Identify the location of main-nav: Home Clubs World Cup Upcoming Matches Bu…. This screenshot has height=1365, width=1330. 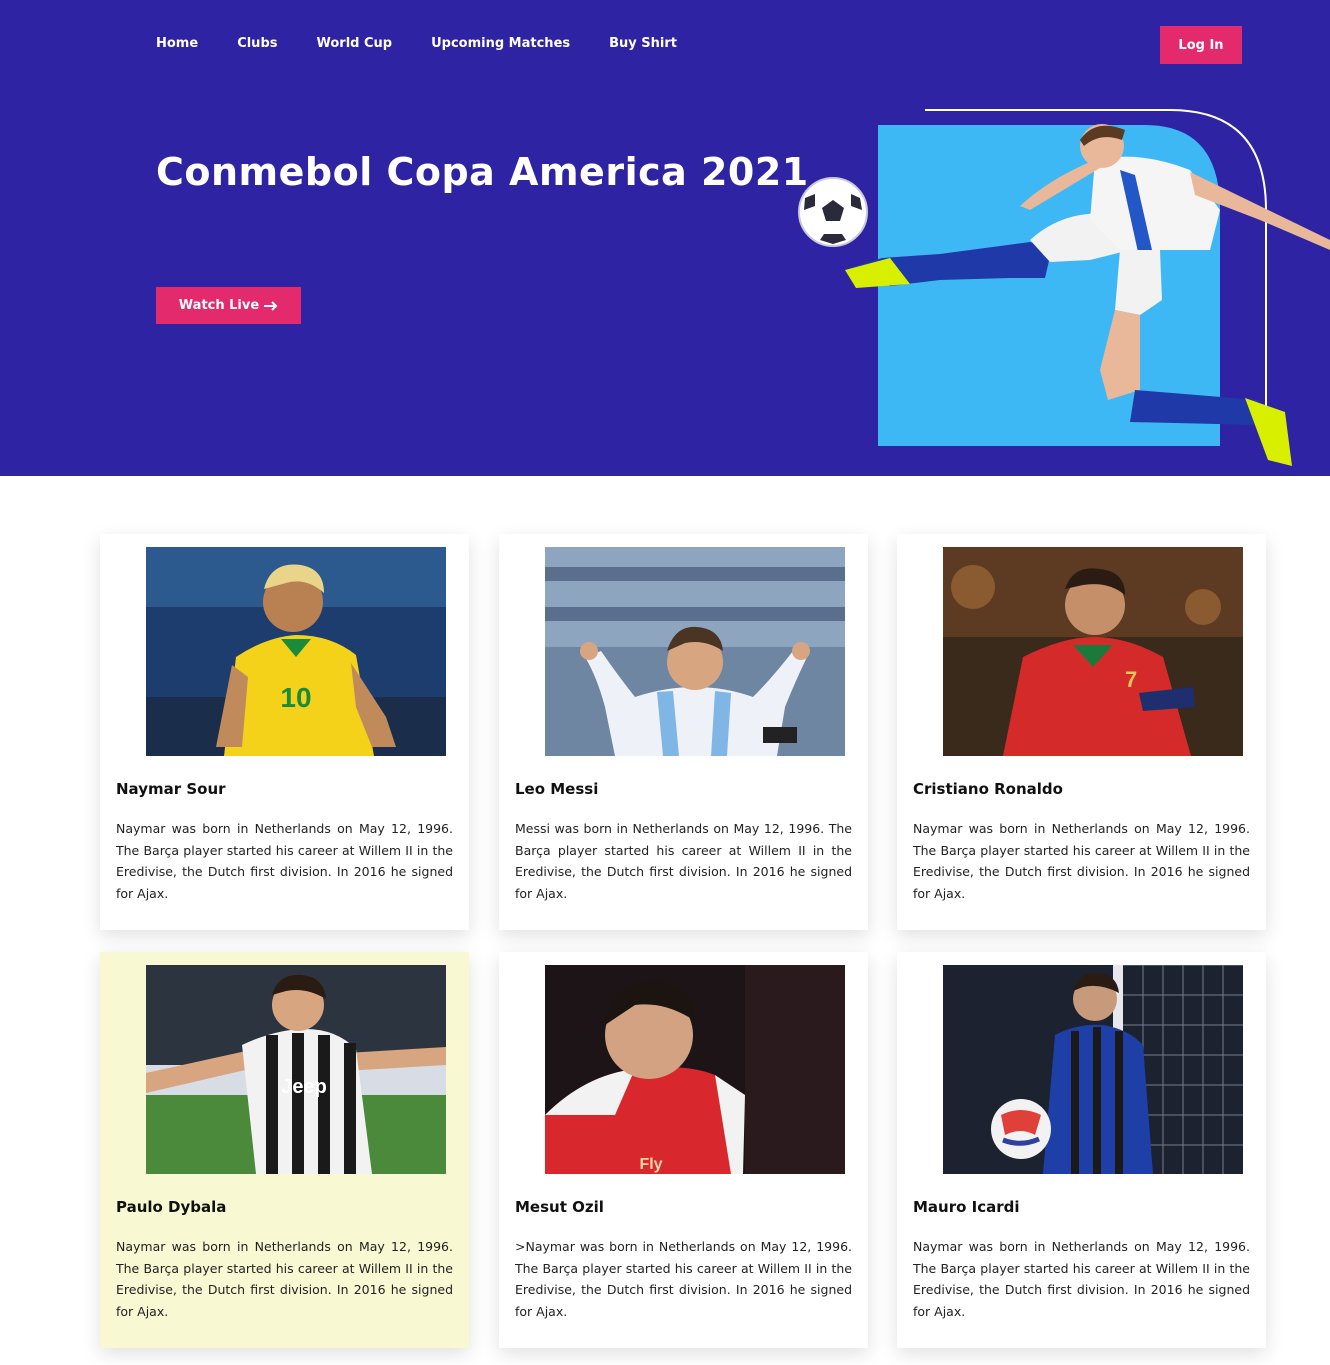
(436, 43).